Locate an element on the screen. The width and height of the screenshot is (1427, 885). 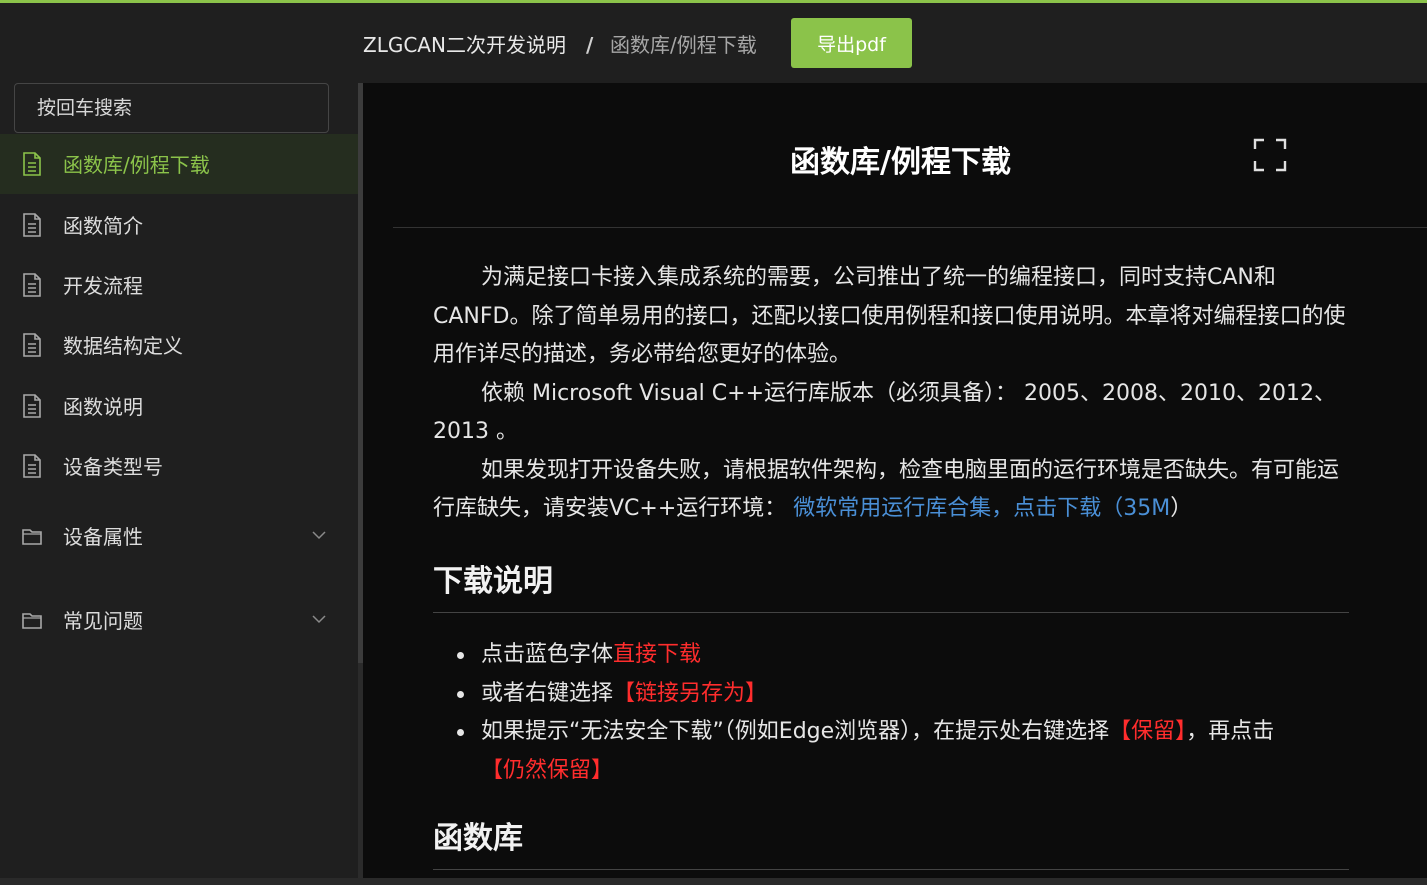
list-item-text: ，再点击 is located at coordinates (1230, 731).